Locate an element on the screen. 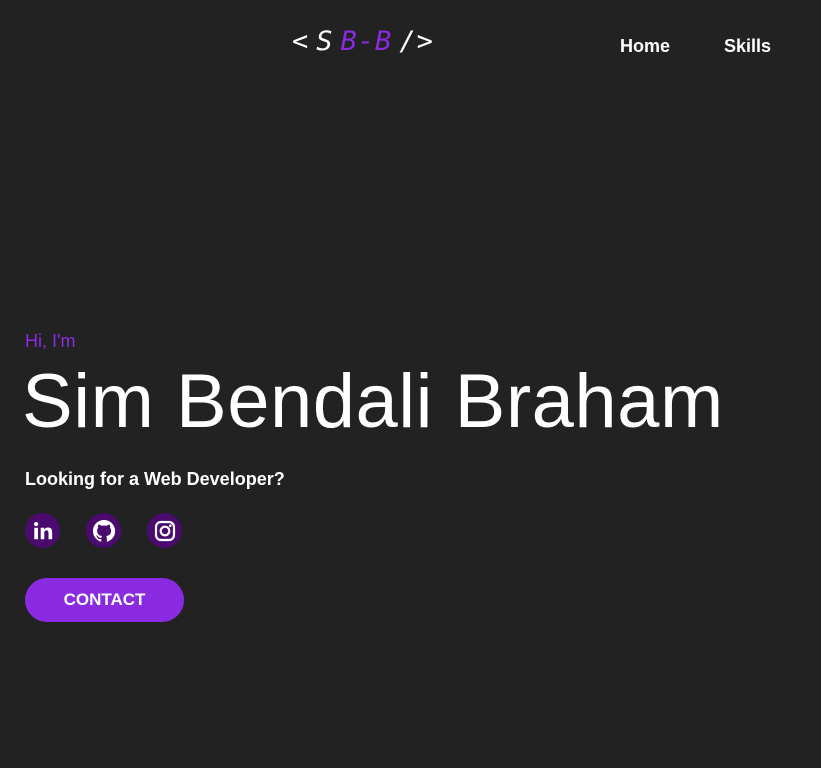 This screenshot has height=768, width=821. linkedin-icon is located at coordinates (43, 531).